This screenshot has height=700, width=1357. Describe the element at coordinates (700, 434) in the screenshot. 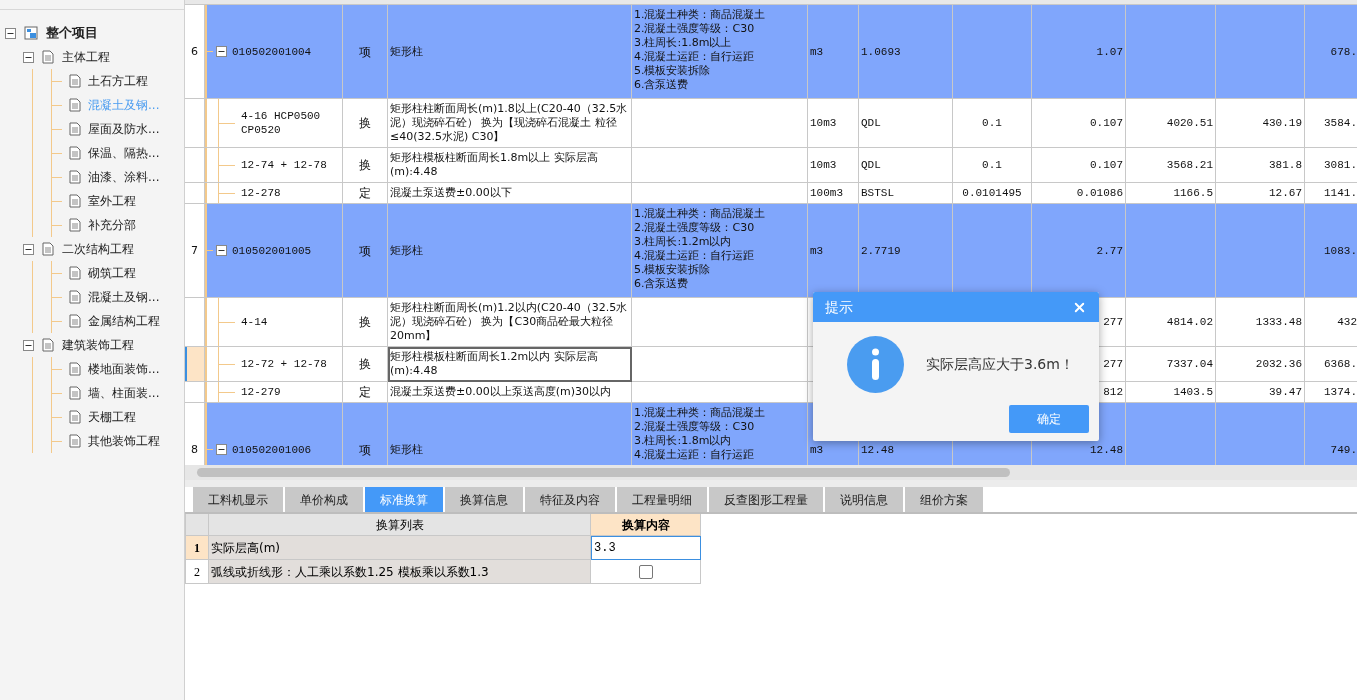

I see `features-text: 1.混凝土种类：商品混凝土 2.混凝土强度等级：C30 3.柱周长:1.8m以内 4.混凝土运距：自行运距` at that location.